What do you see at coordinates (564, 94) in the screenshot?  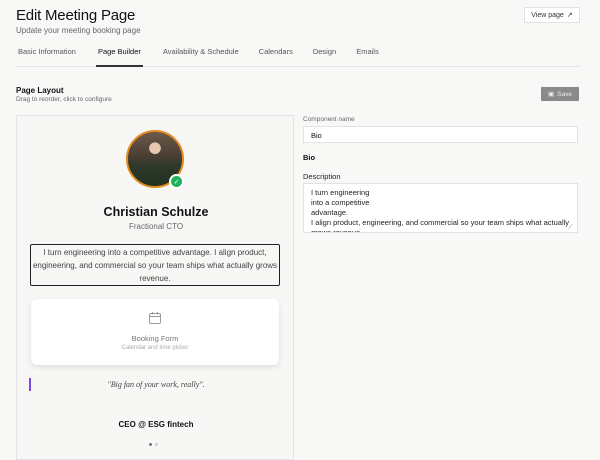 I see `save-label: Save` at bounding box center [564, 94].